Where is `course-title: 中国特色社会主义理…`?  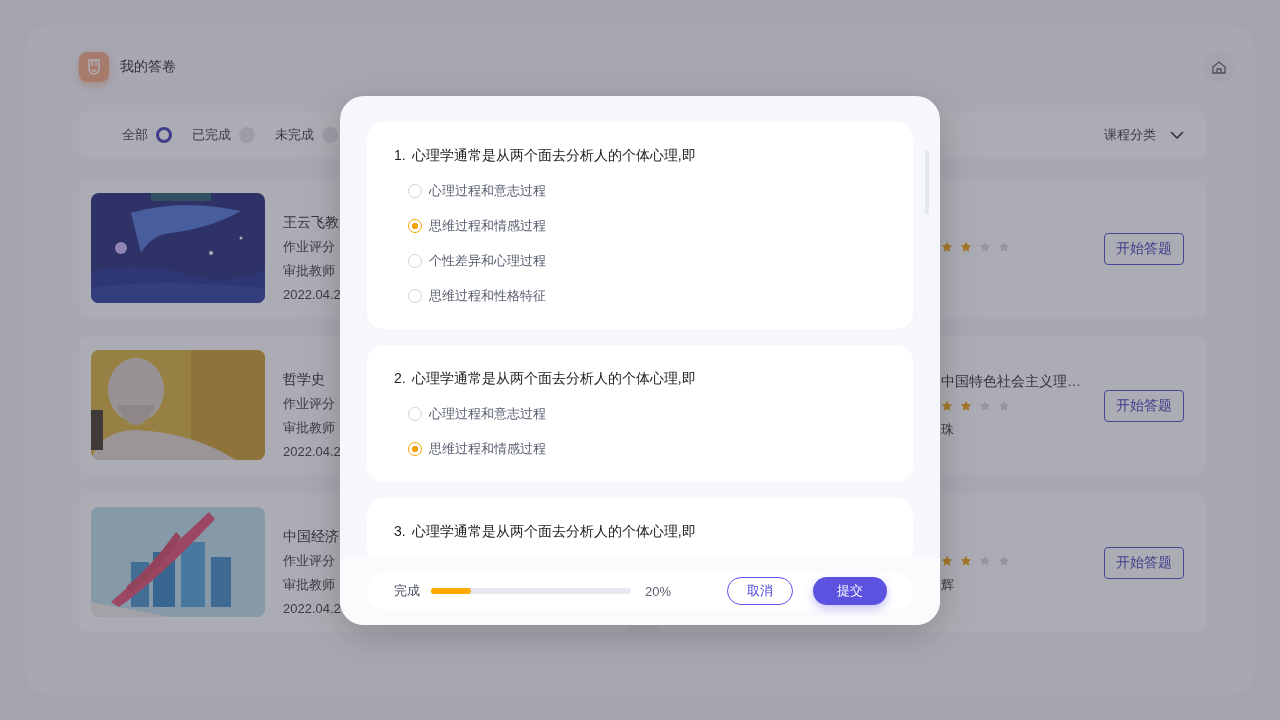
course-title: 中国特色社会主义理… is located at coordinates (1011, 381).